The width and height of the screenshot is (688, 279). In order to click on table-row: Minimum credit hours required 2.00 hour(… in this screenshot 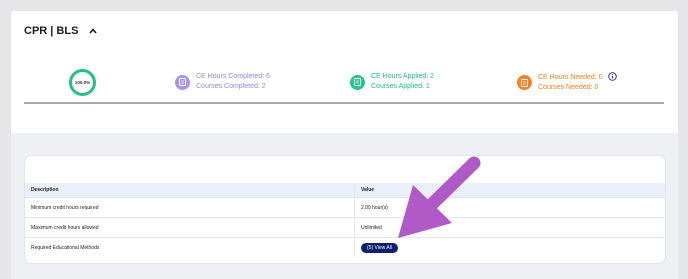, I will do `click(345, 207)`.